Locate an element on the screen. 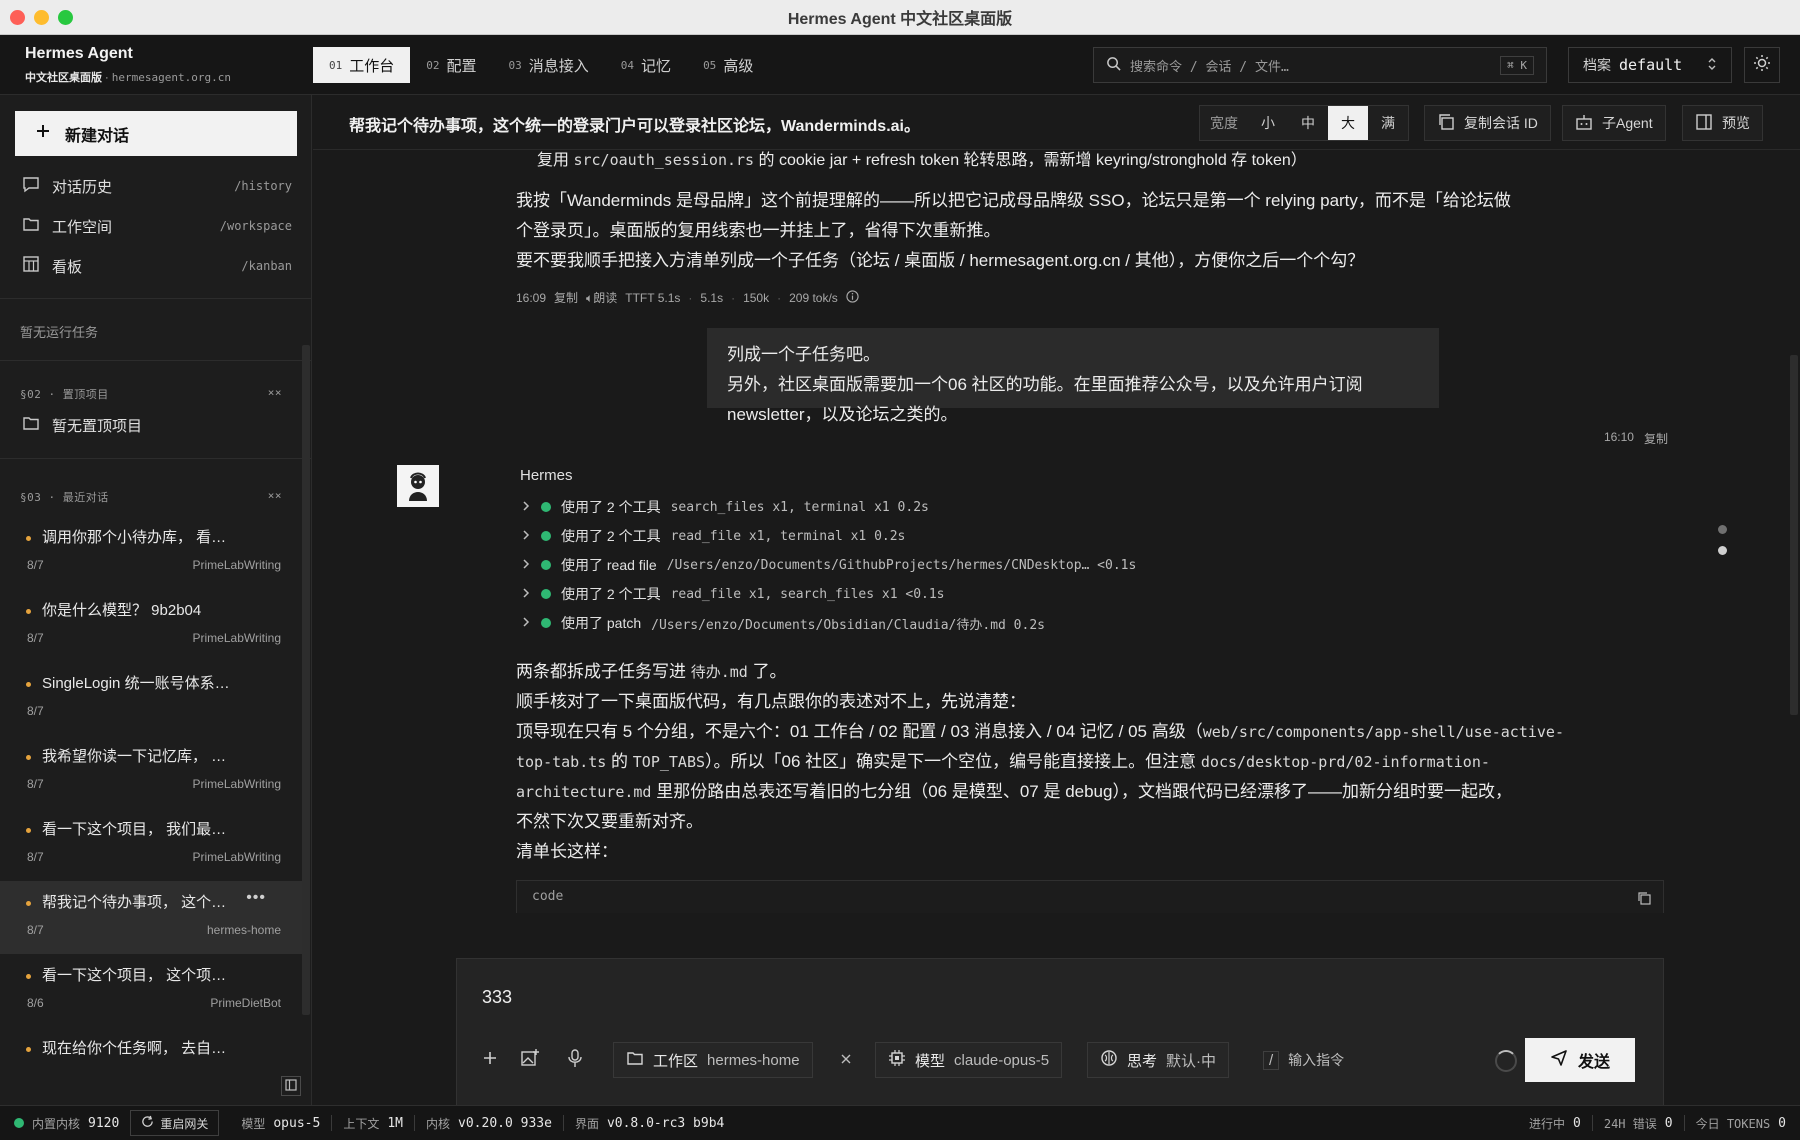 This screenshot has height=1140, width=1800. assistant-message-line: 不然下次又要重新对齐。 is located at coordinates (609, 821).